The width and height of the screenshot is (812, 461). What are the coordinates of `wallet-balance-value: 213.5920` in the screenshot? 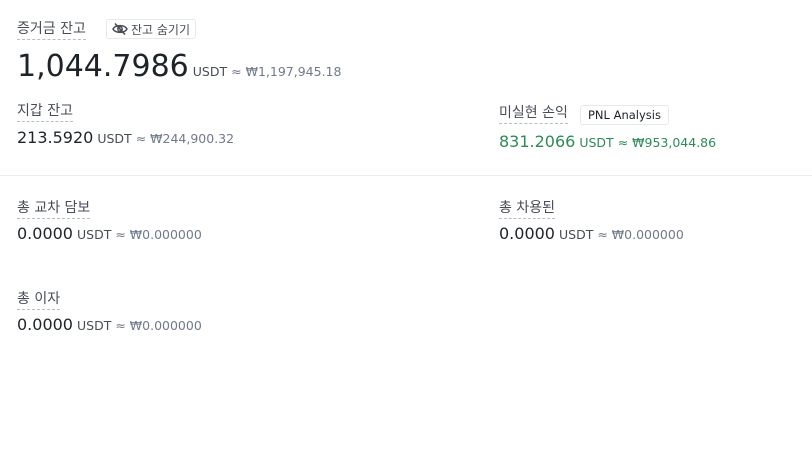 It's located at (55, 137).